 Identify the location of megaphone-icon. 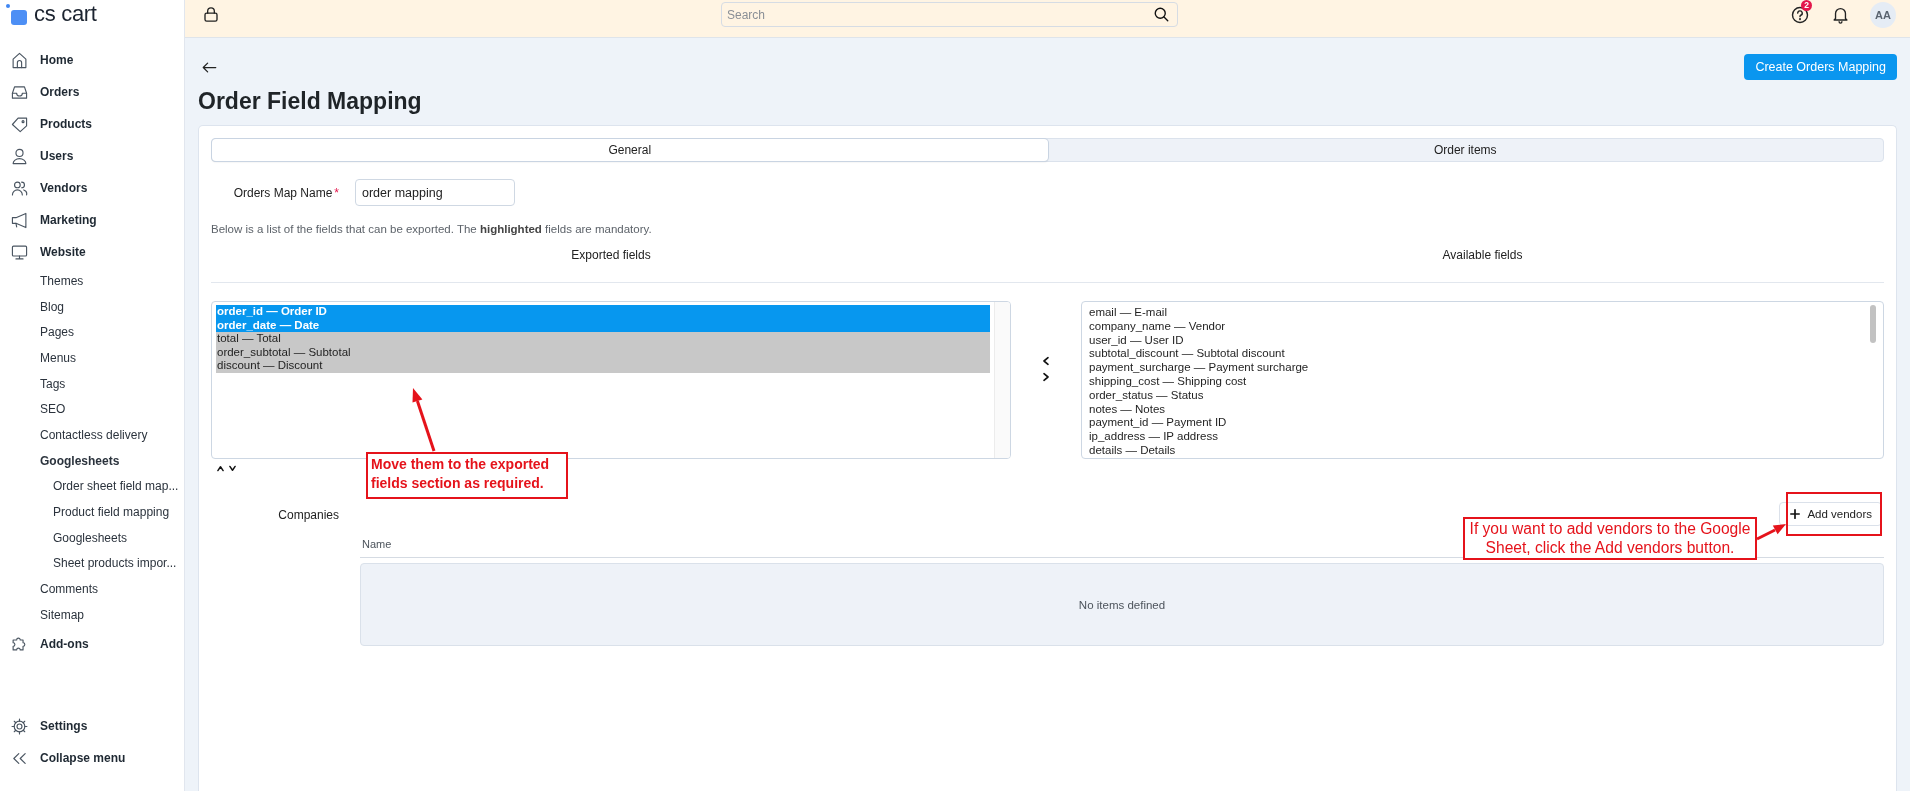
(19, 220).